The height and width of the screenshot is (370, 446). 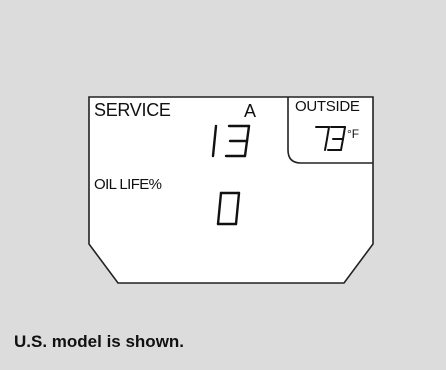 What do you see at coordinates (128, 184) in the screenshot?
I see `oil-life-label: OIL LIFE%` at bounding box center [128, 184].